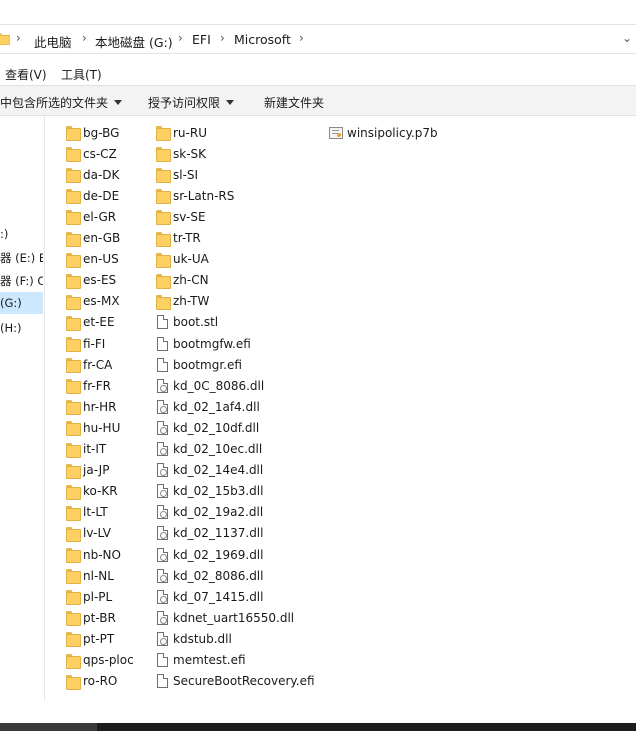 This screenshot has height=731, width=636. I want to click on folder-item: it-IT, so click(86, 449).